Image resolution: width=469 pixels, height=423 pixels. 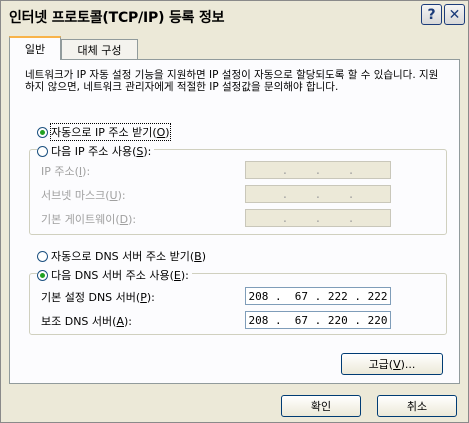 I want to click on cancel-button: 취소, so click(x=417, y=406).